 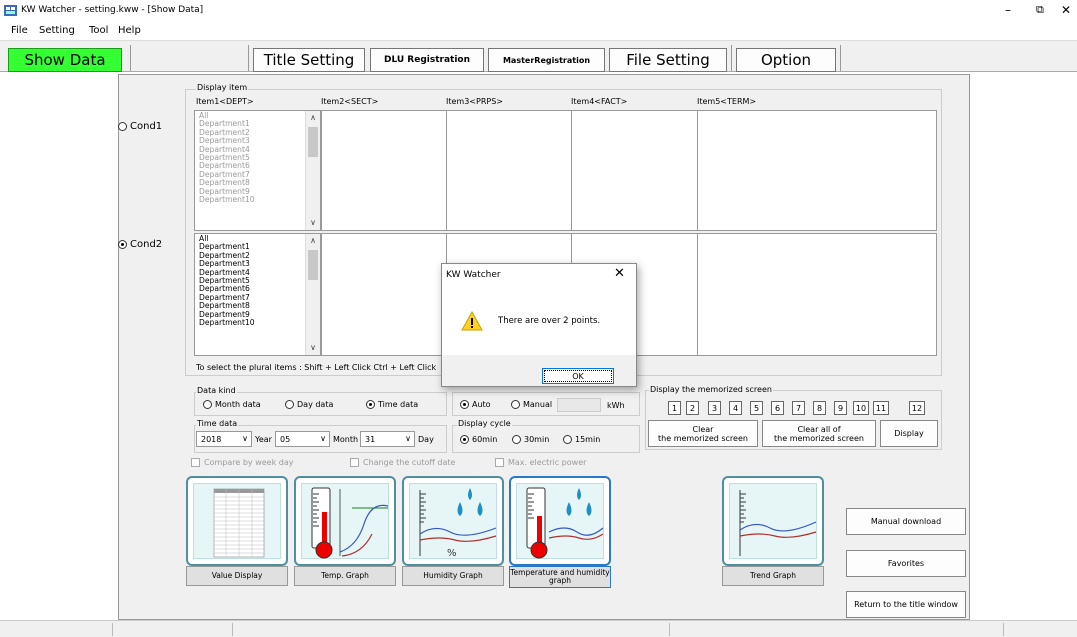 What do you see at coordinates (309, 60) in the screenshot?
I see `title-setting-button: Title Setting` at bounding box center [309, 60].